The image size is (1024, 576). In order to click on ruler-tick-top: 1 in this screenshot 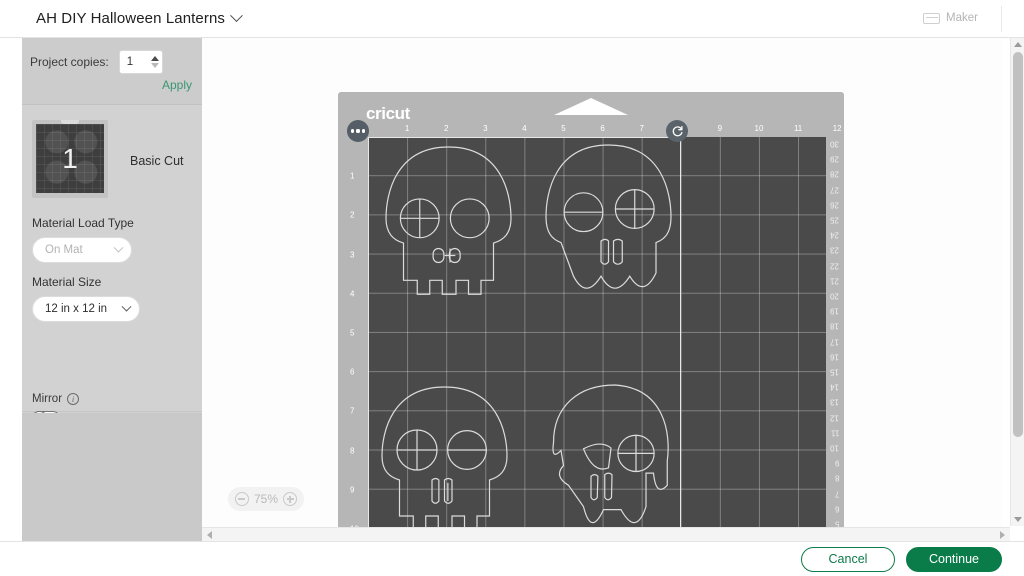, I will do `click(407, 128)`.